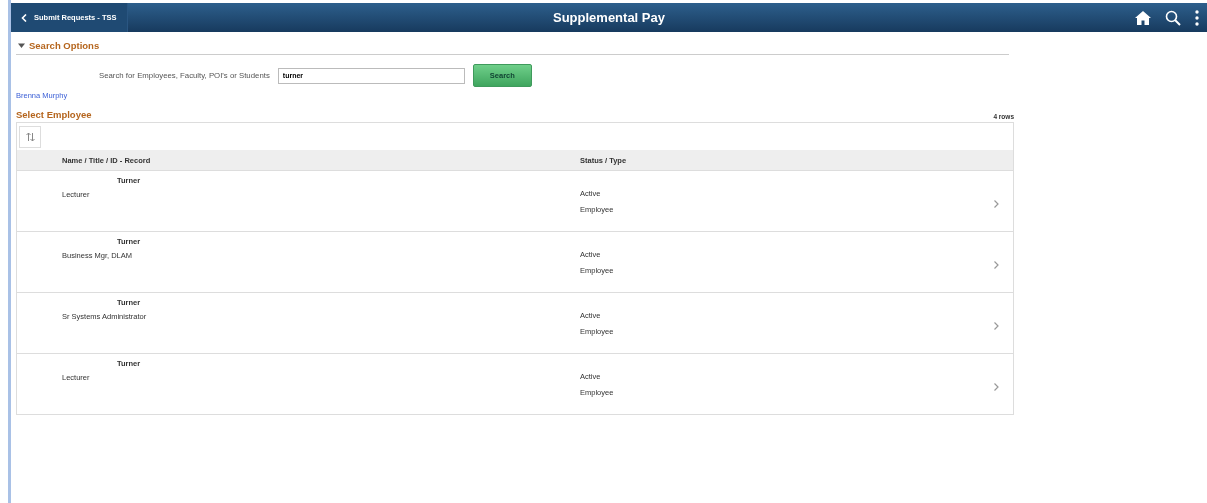 The width and height of the screenshot is (1207, 503). I want to click on chevron-left-icon, so click(24, 17).